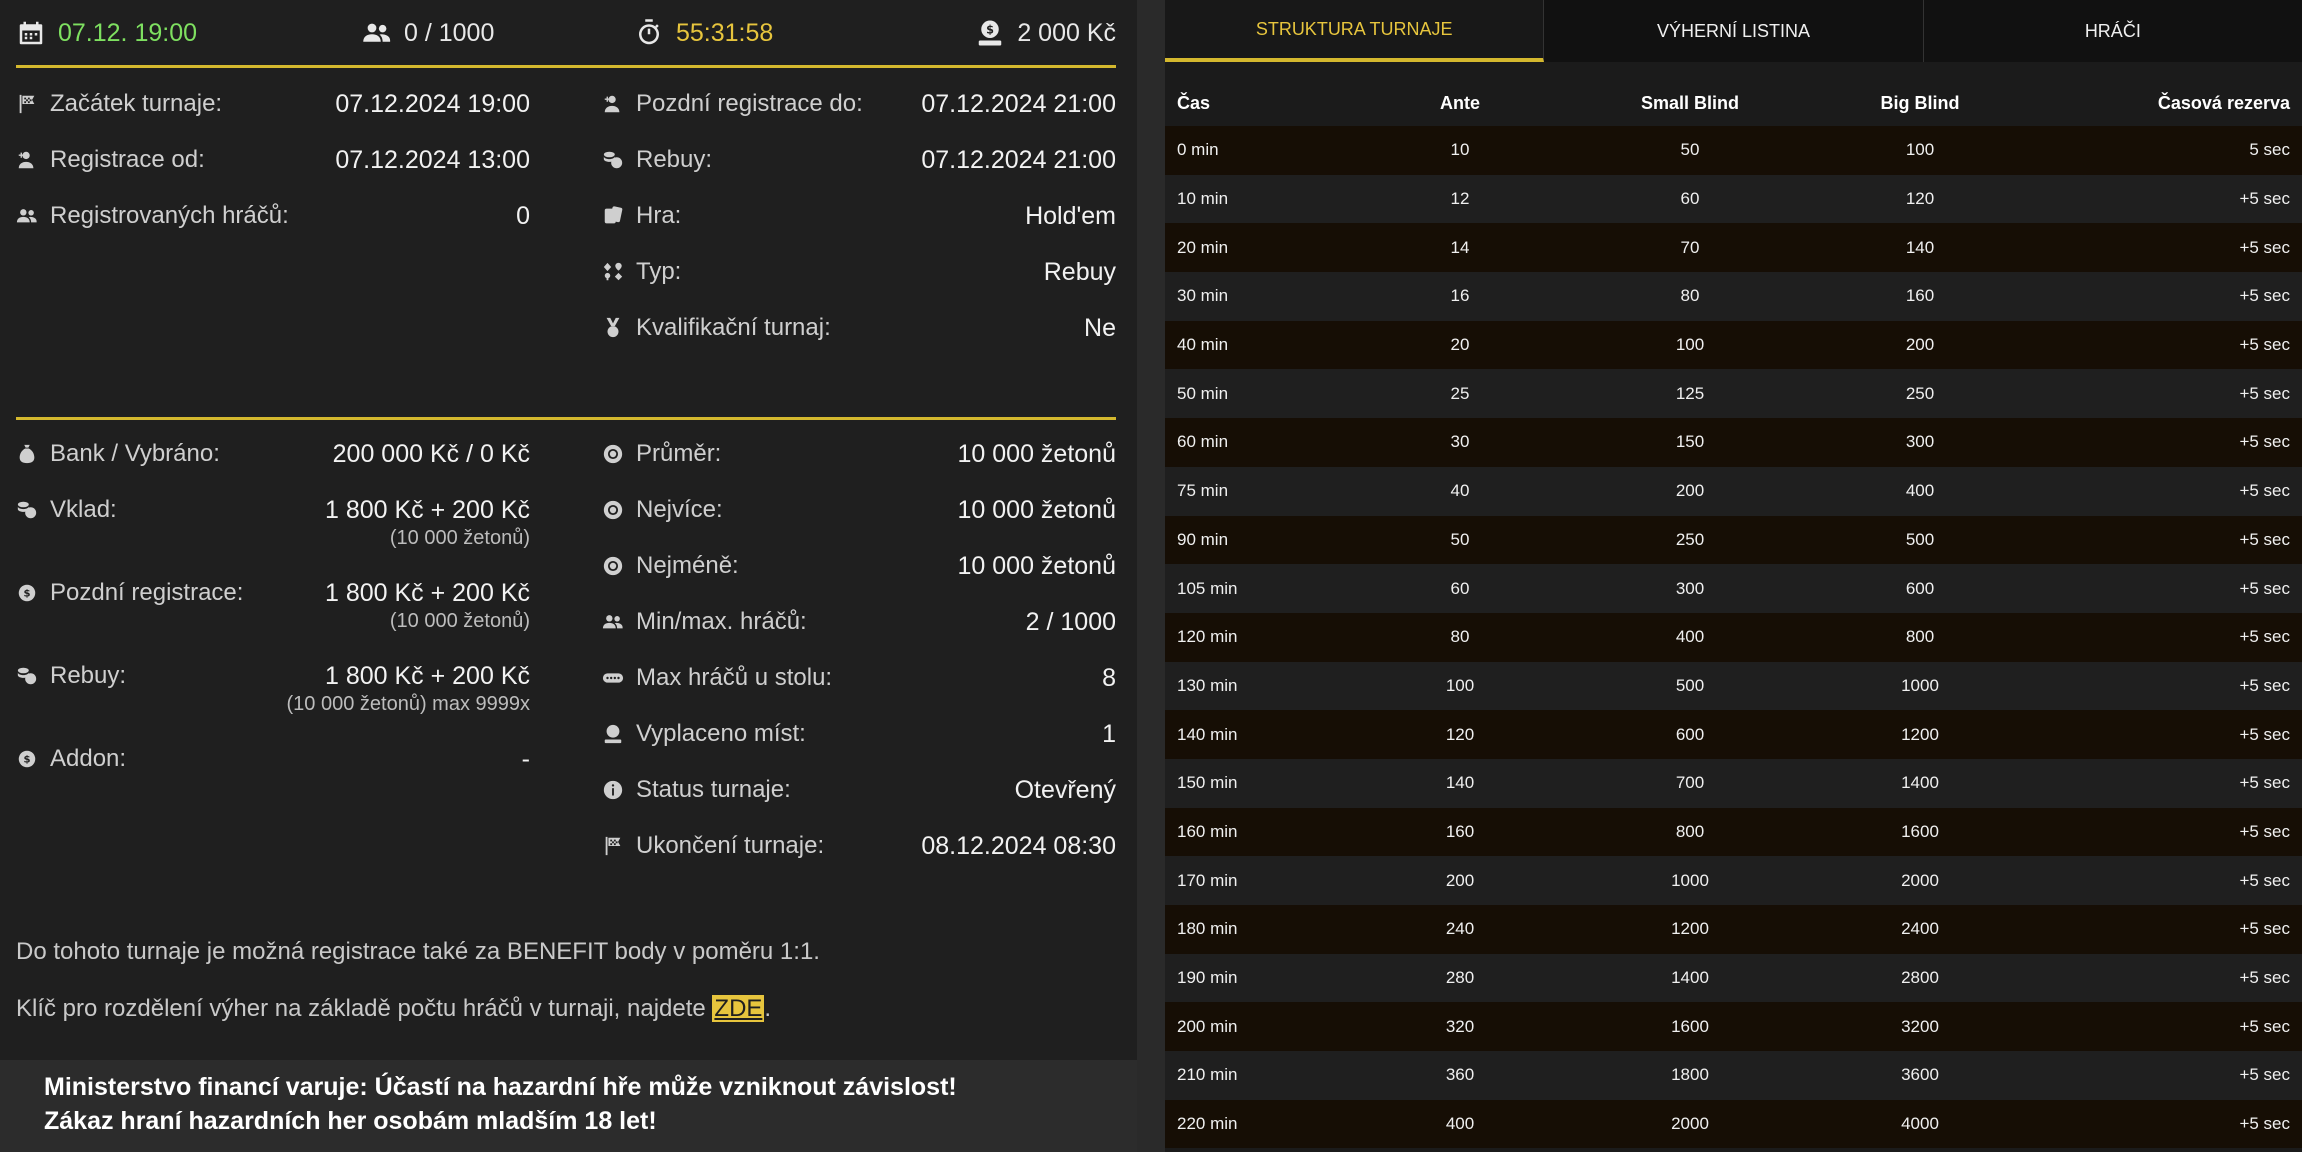  What do you see at coordinates (1733, 540) in the screenshot?
I see `table-row: 90 min 50 250 500 +5 sec` at bounding box center [1733, 540].